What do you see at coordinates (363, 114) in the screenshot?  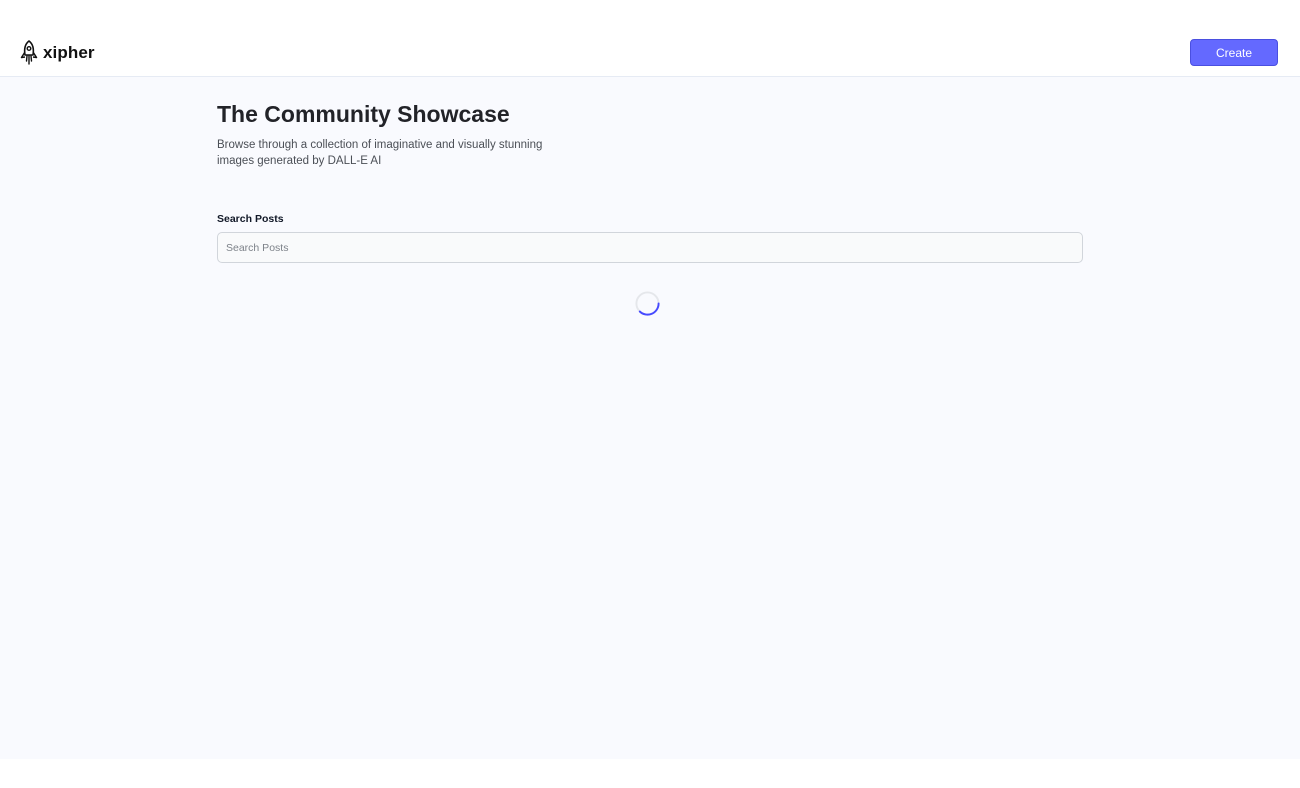 I see `page-title: The Community Showcase` at bounding box center [363, 114].